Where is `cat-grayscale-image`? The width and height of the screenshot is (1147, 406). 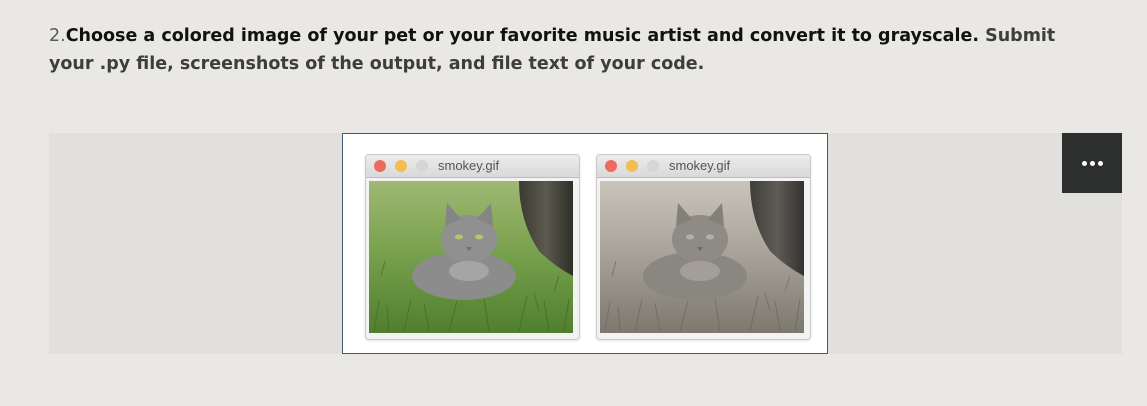 cat-grayscale-image is located at coordinates (702, 257).